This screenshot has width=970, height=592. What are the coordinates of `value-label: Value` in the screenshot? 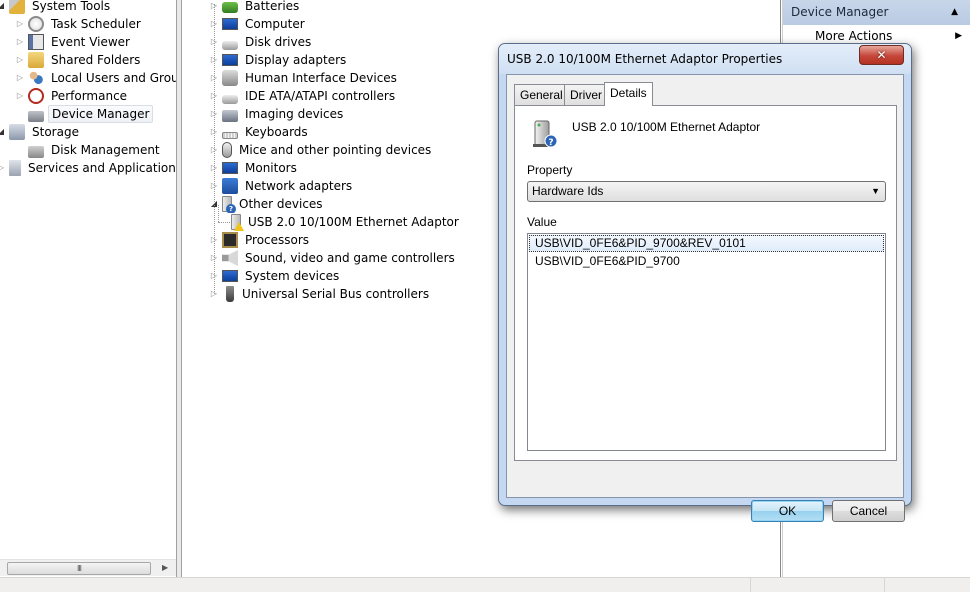 It's located at (542, 222).